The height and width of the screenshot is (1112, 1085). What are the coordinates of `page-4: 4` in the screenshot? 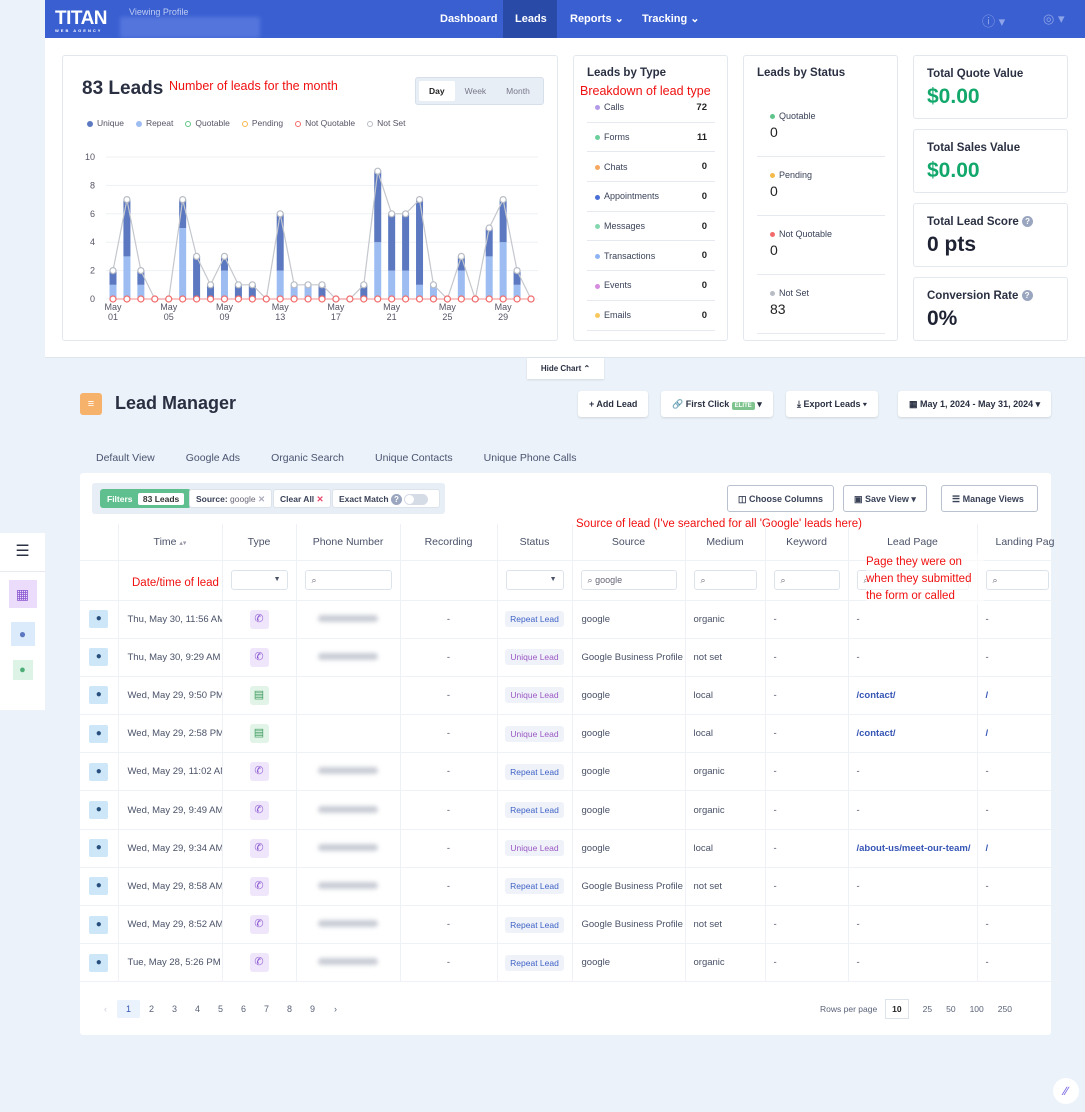 It's located at (197, 1009).